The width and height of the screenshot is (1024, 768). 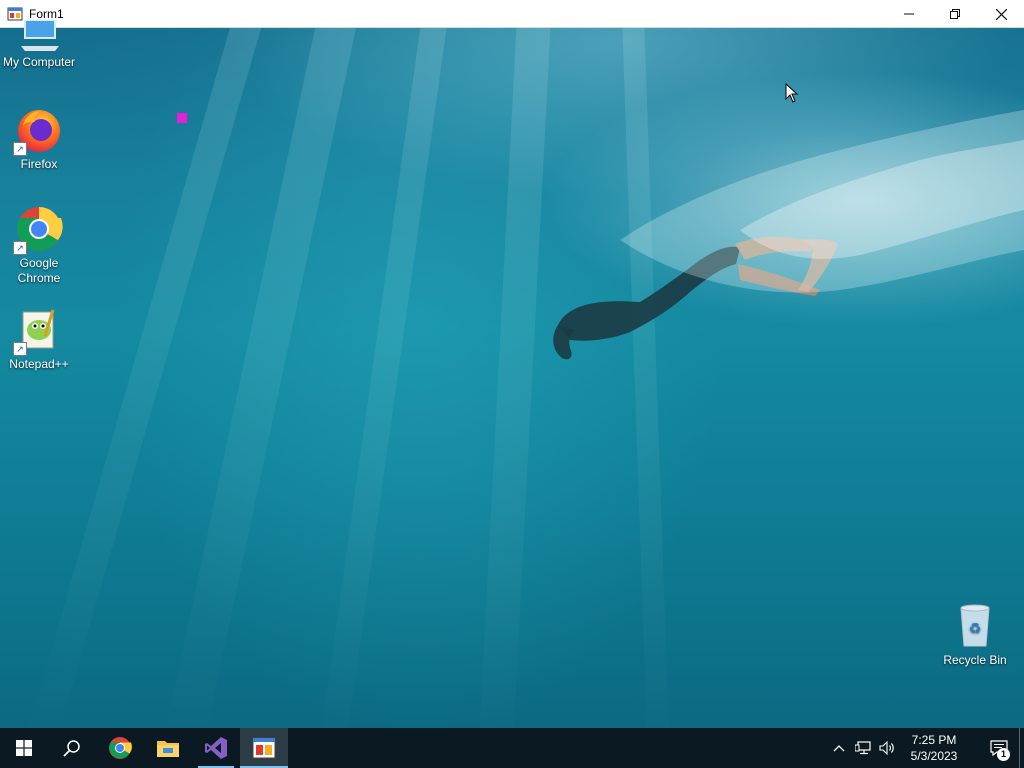 I want to click on desktop-icon-label: My Computer, so click(x=39, y=62).